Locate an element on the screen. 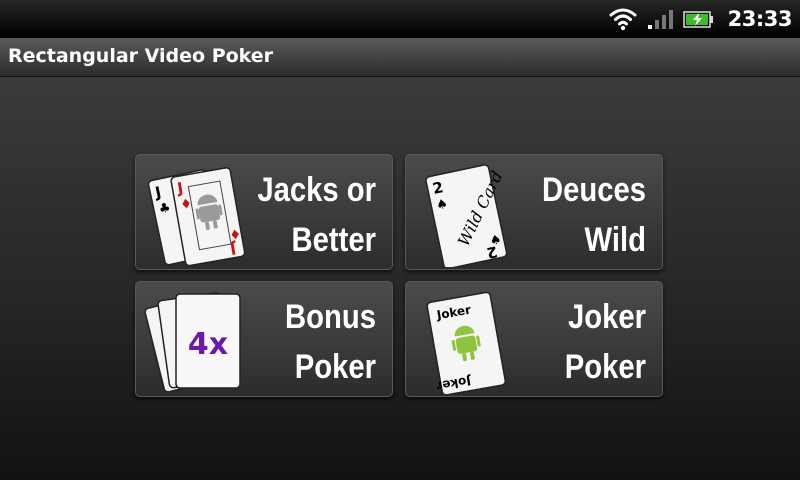 The width and height of the screenshot is (800, 480). jacks-cards-icon: J ♣ J ♦ ♦ J is located at coordinates (196, 217).